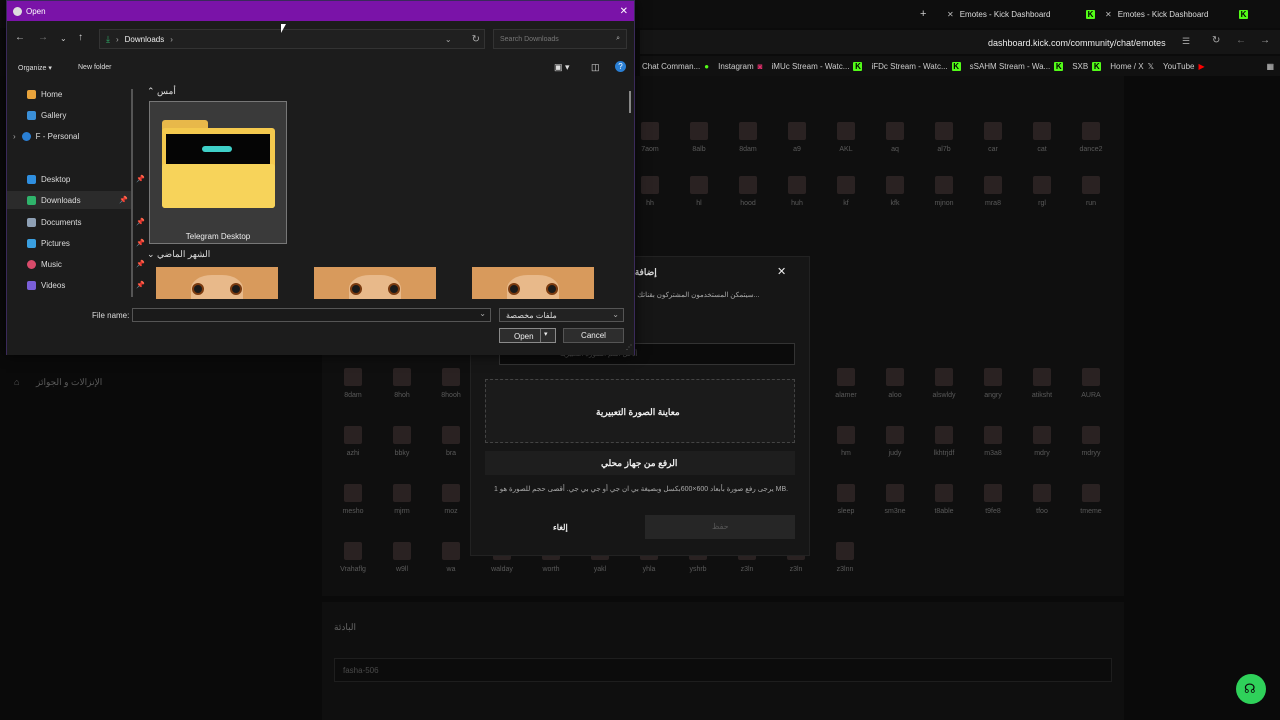 This screenshot has height=720, width=1280. Describe the element at coordinates (993, 137) in the screenshot. I see `emote-item: car` at that location.